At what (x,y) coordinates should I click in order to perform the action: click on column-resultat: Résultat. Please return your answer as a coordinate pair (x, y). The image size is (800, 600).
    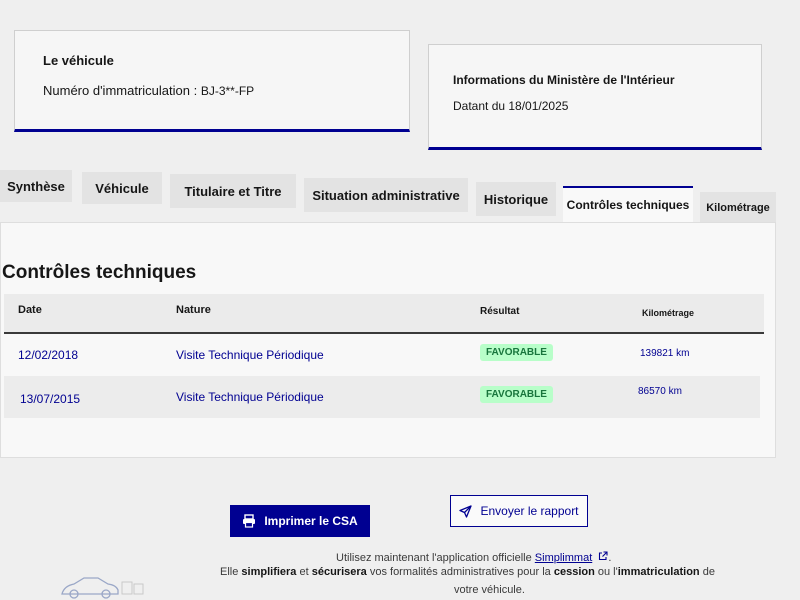
    Looking at the image, I should click on (500, 311).